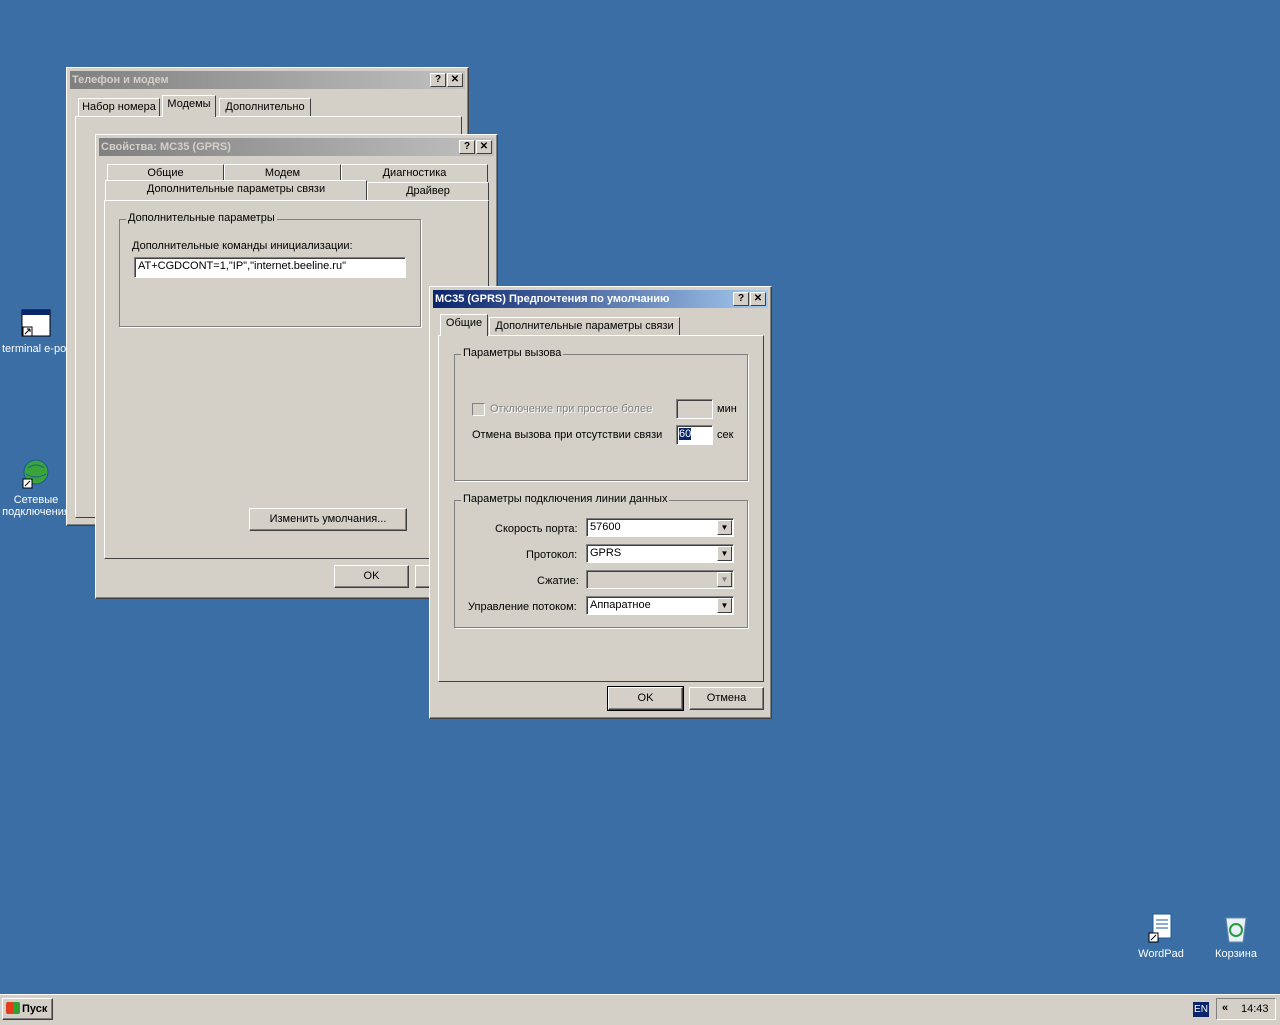 This screenshot has width=1280, height=1025. I want to click on idle-disconnect-label: Отключение при простое более, so click(571, 409).